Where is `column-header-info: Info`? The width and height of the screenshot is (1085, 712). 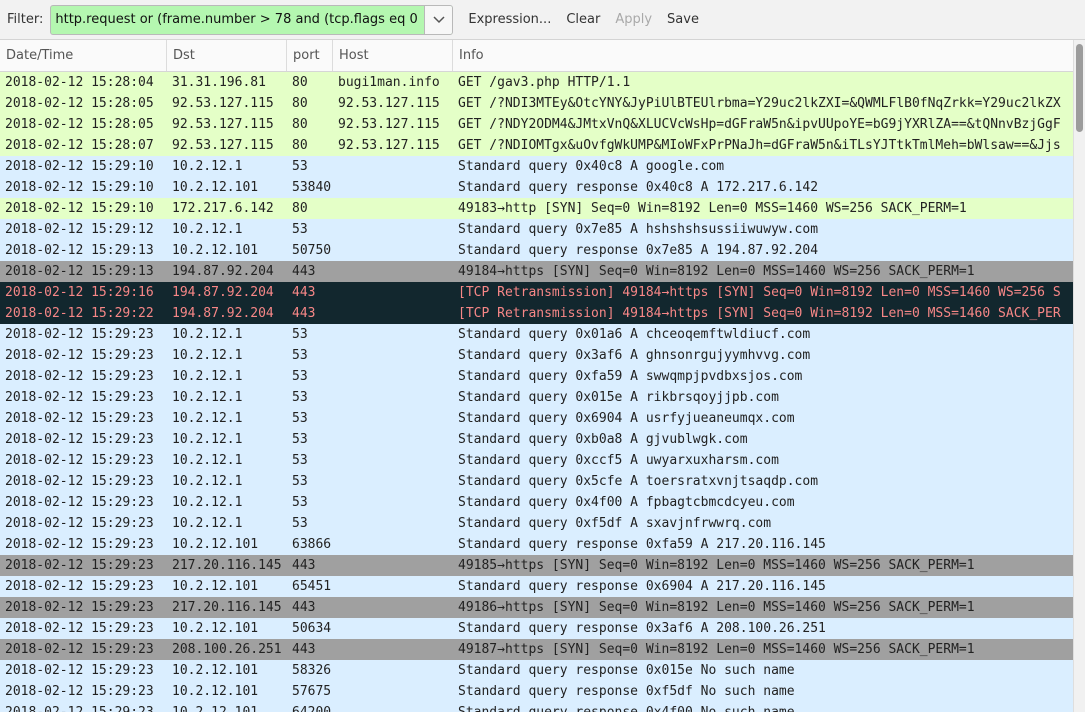
column-header-info: Info is located at coordinates (769, 55).